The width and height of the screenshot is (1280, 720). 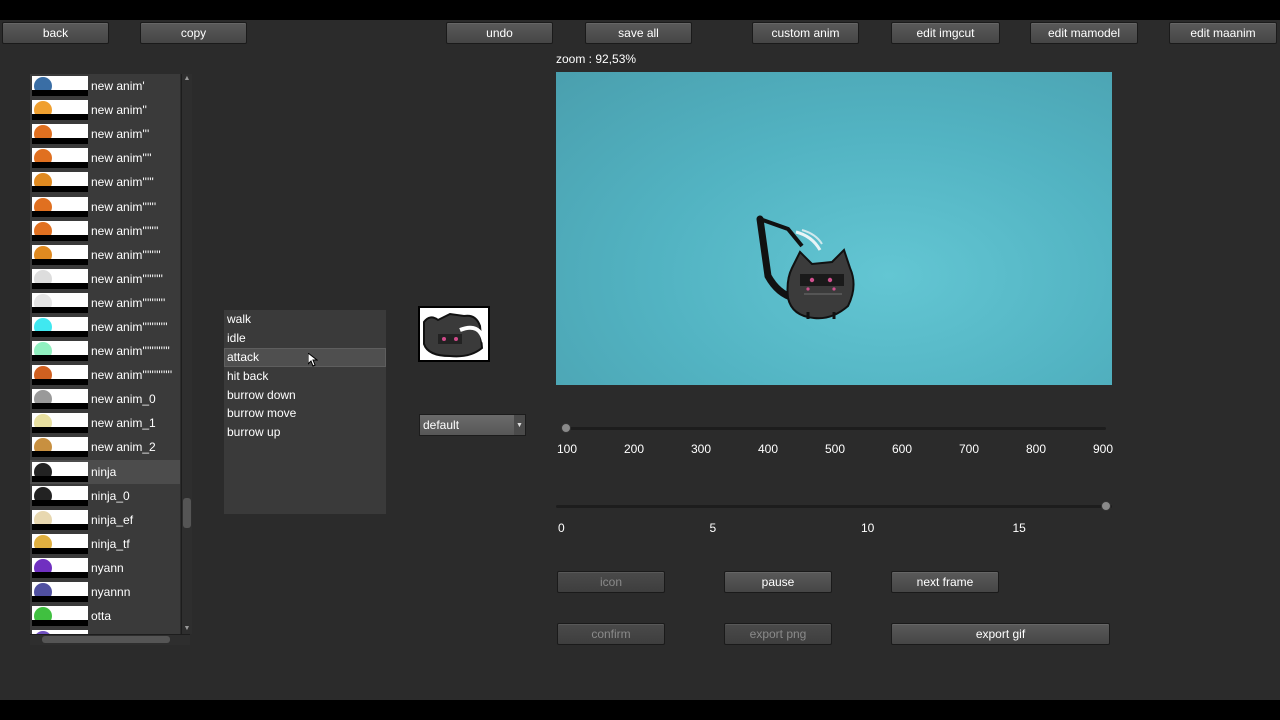 I want to click on next-frame-button: next frame, so click(x=945, y=582).